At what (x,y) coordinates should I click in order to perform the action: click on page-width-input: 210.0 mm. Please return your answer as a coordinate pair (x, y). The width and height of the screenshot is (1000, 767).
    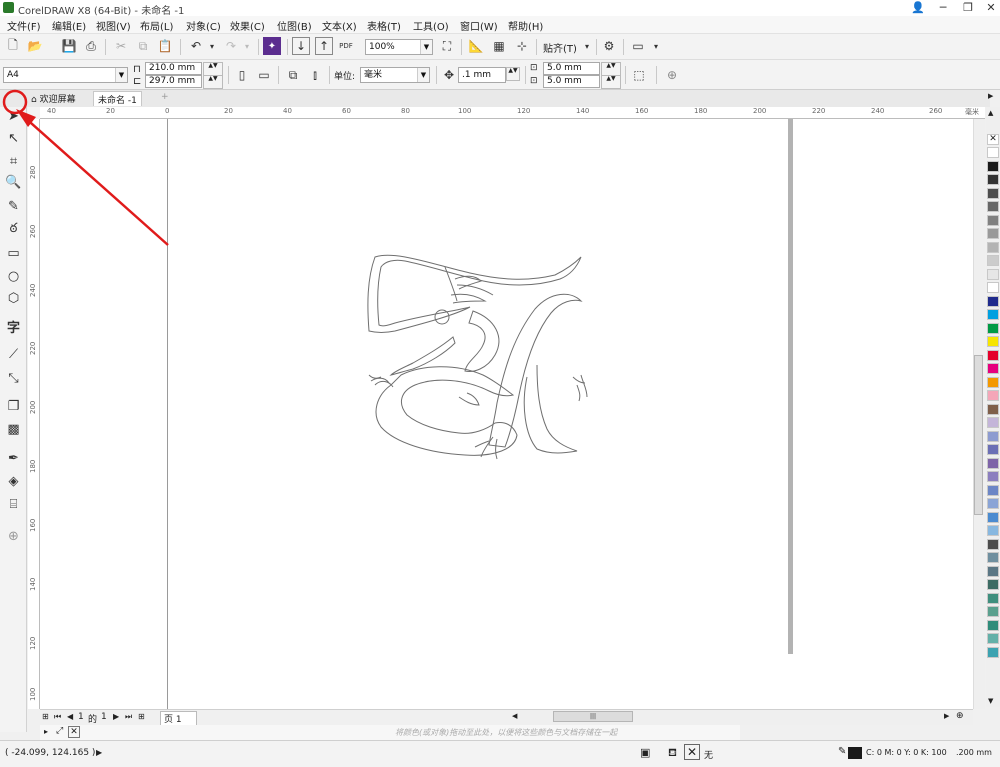
    Looking at the image, I should click on (173, 68).